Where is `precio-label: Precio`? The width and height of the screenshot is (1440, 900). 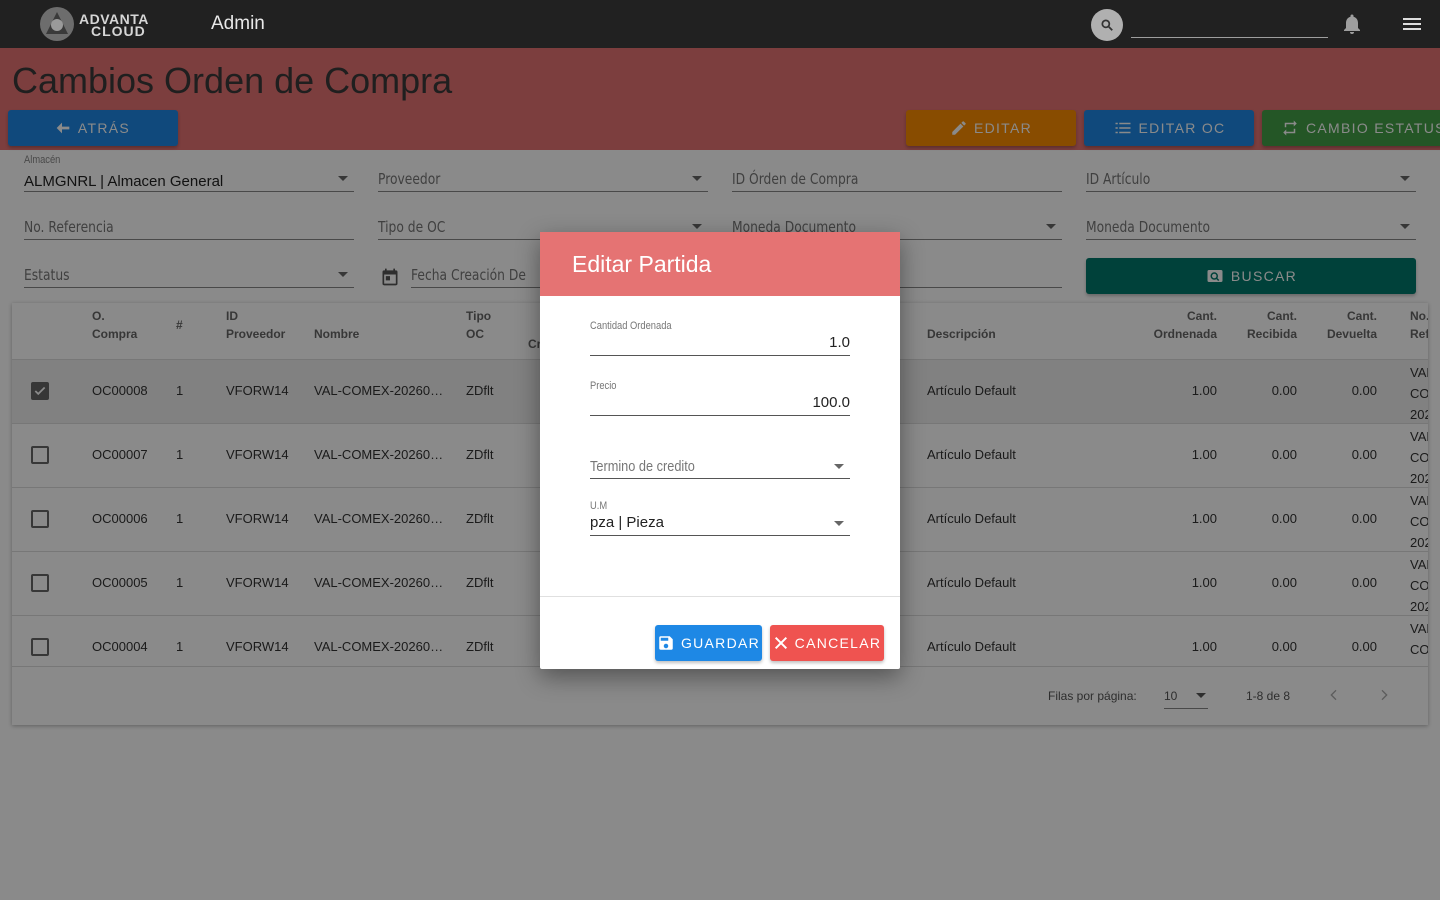
precio-label: Precio is located at coordinates (603, 386).